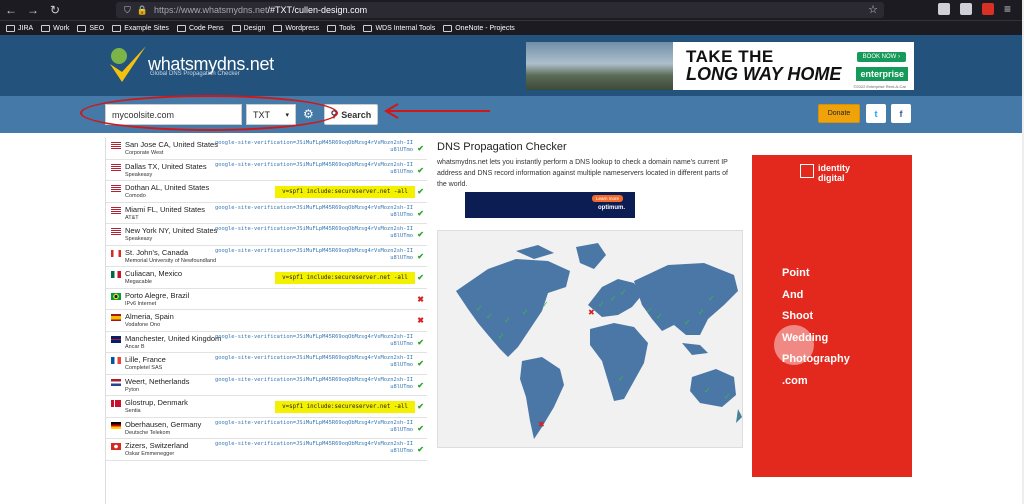 Image resolution: width=1024 pixels, height=504 pixels. Describe the element at coordinates (148, 432) in the screenshot. I see `result-provider: Deutsche Telekom` at that location.